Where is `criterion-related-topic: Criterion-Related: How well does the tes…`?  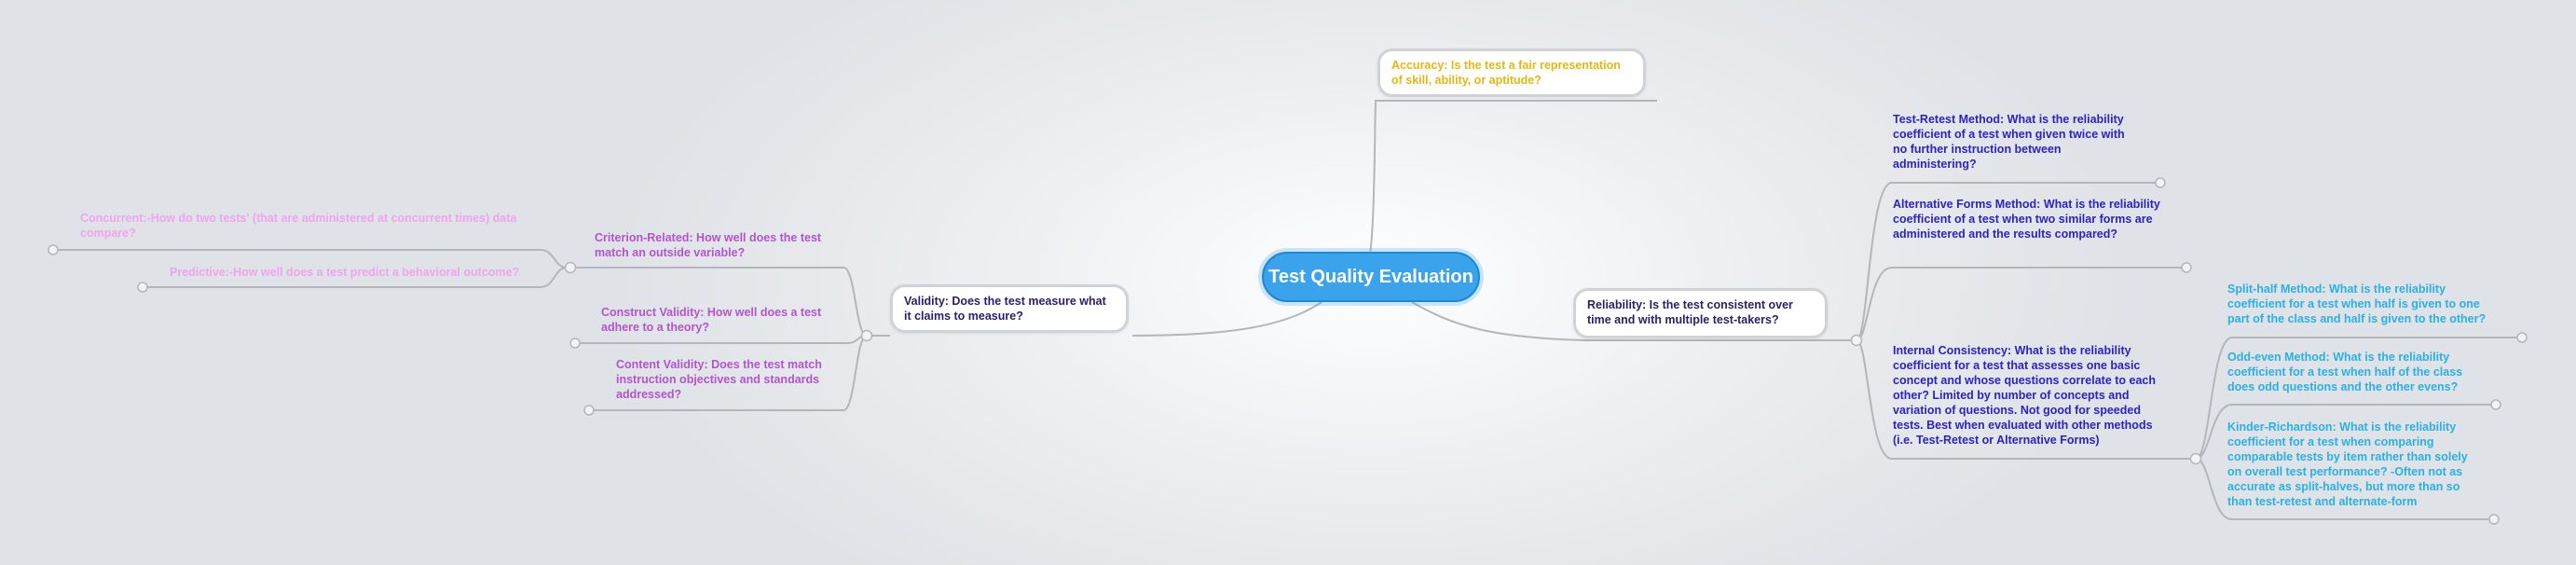 criterion-related-topic: Criterion-Related: How well does the tes… is located at coordinates (717, 245).